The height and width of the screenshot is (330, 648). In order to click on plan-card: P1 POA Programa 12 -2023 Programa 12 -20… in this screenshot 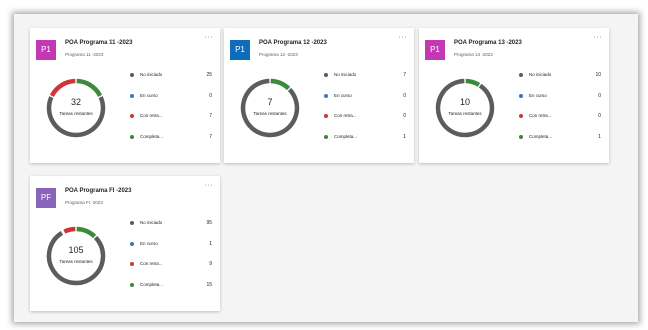, I will do `click(319, 95)`.